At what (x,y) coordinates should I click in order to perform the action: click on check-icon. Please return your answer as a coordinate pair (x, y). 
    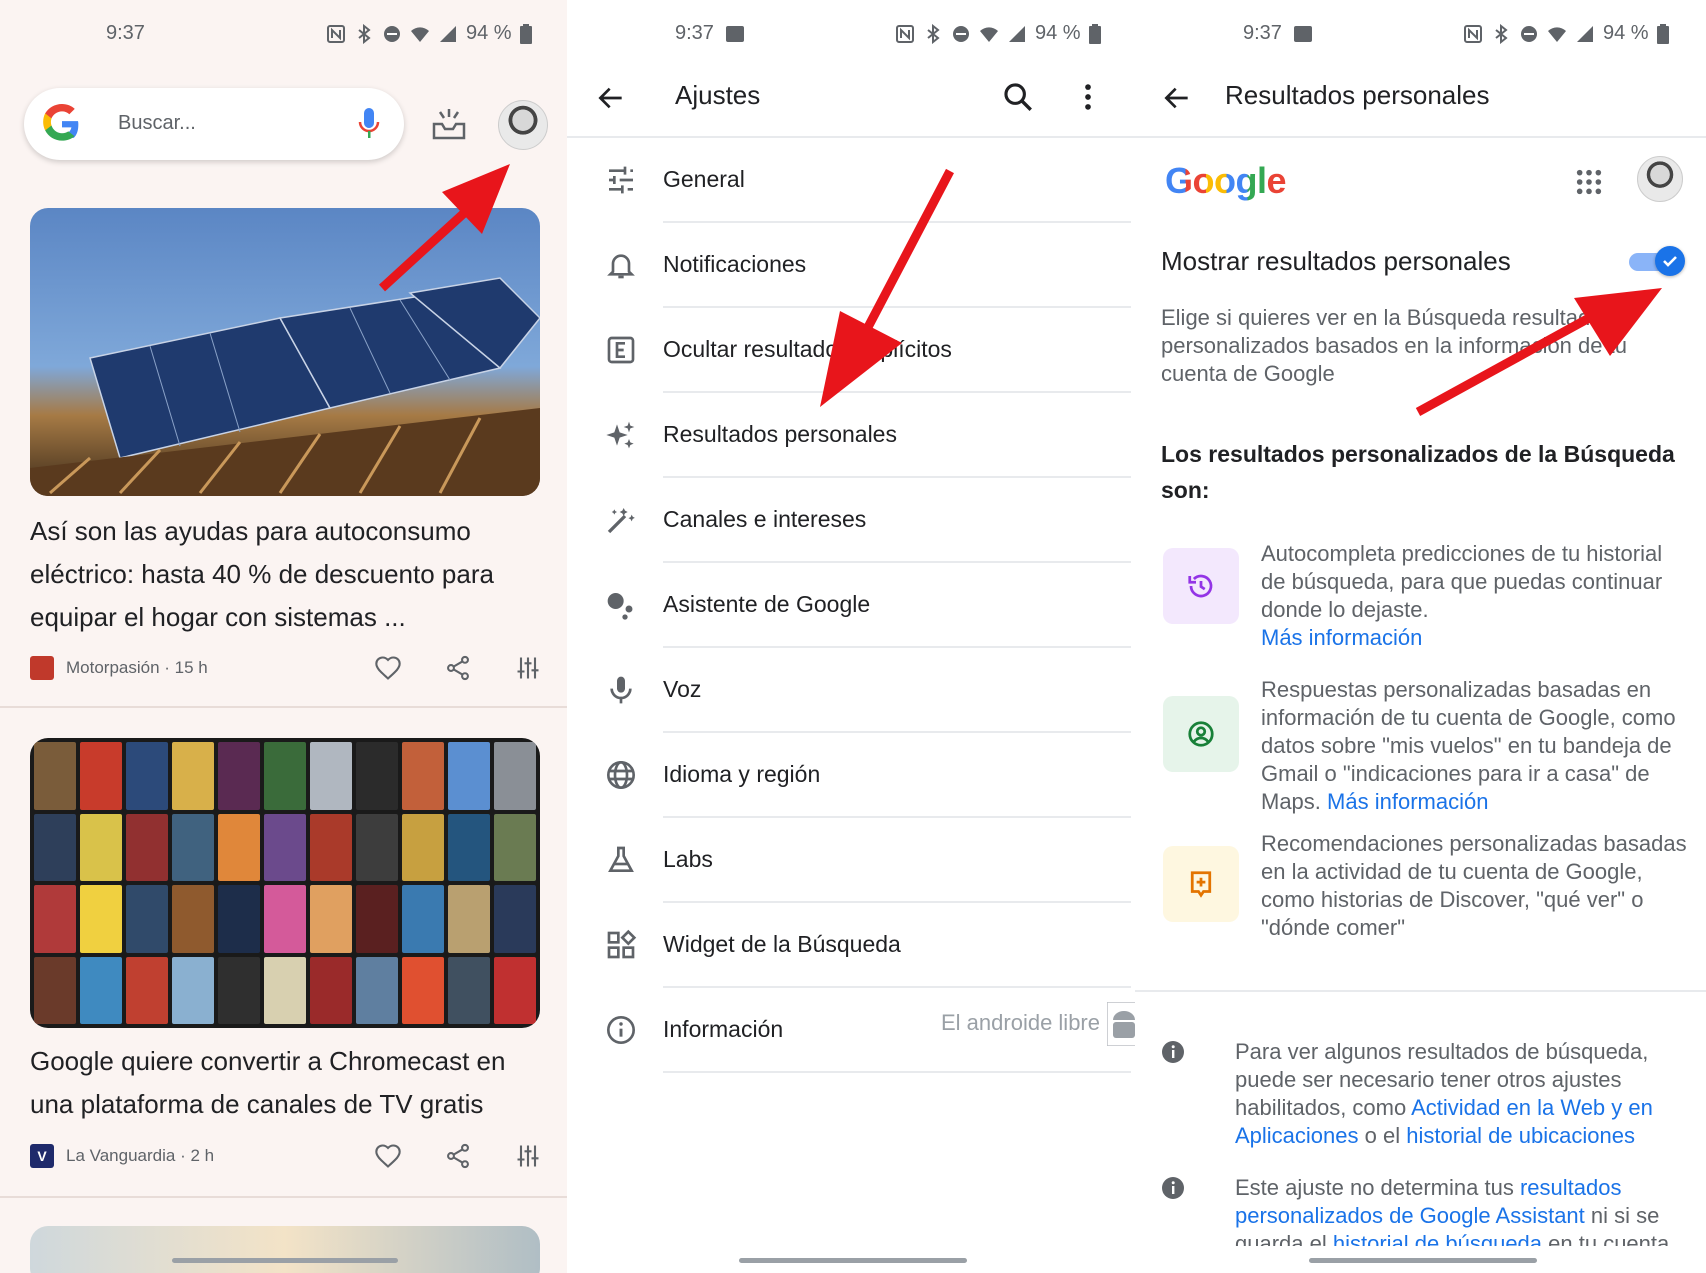
    Looking at the image, I should click on (1670, 261).